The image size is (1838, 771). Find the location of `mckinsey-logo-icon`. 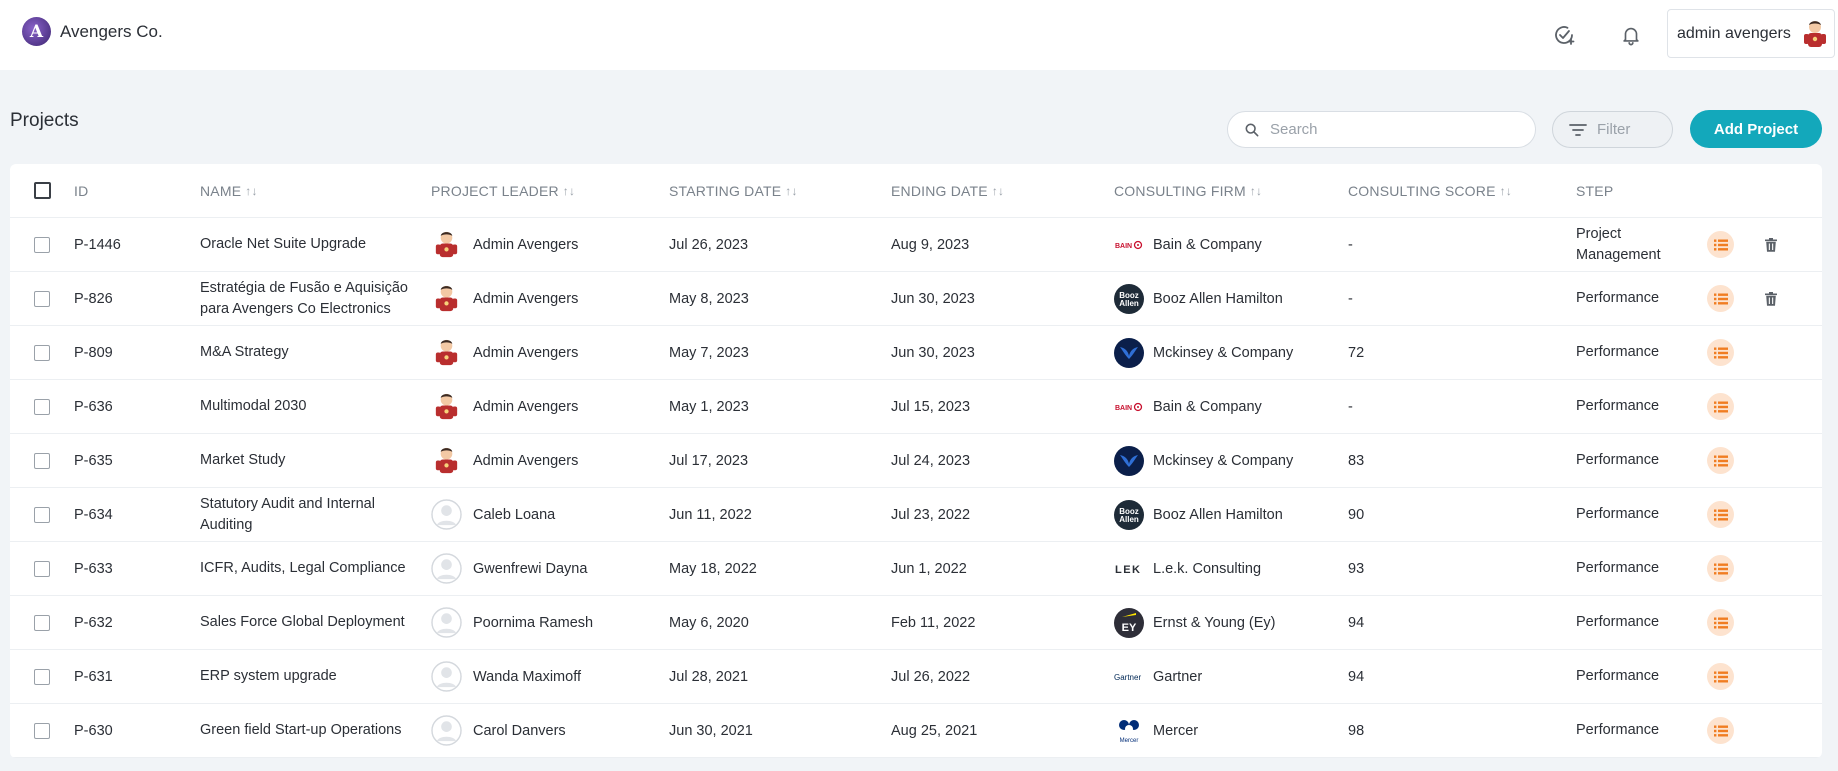

mckinsey-logo-icon is located at coordinates (1129, 460).